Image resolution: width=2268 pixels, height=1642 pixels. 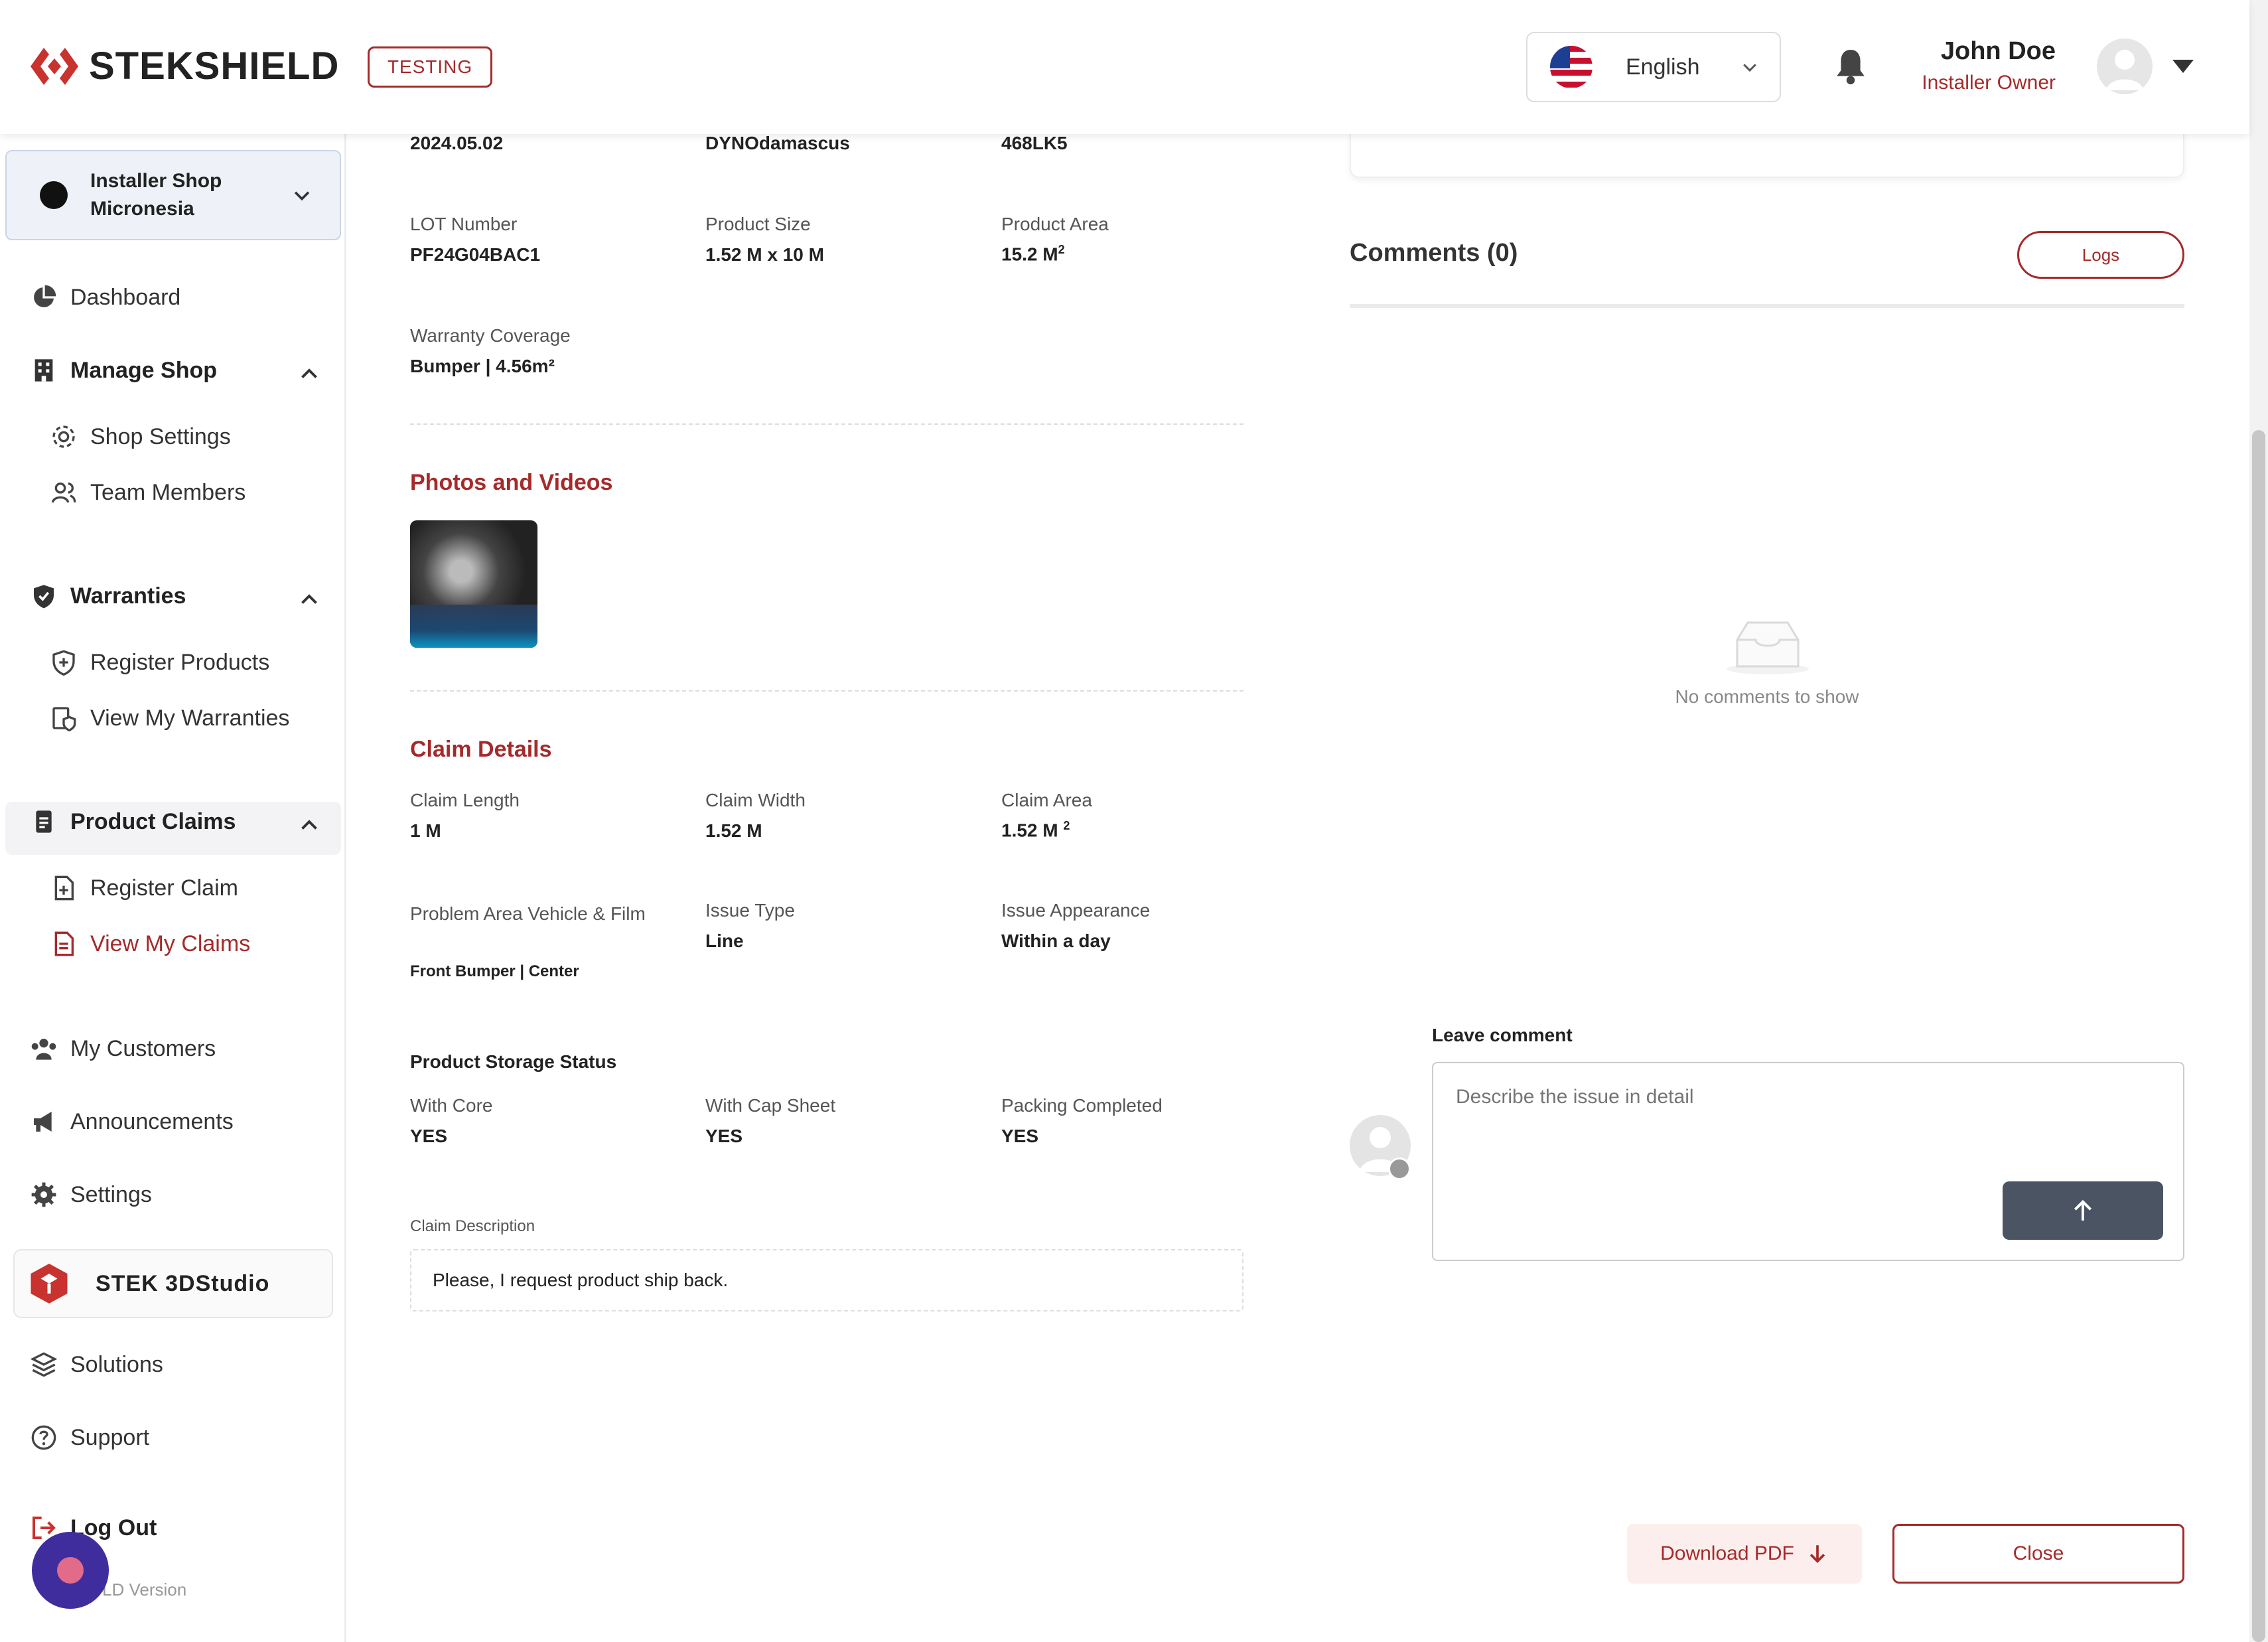 I want to click on sidebar-item-my-customers: My Customers, so click(x=124, y=1048).